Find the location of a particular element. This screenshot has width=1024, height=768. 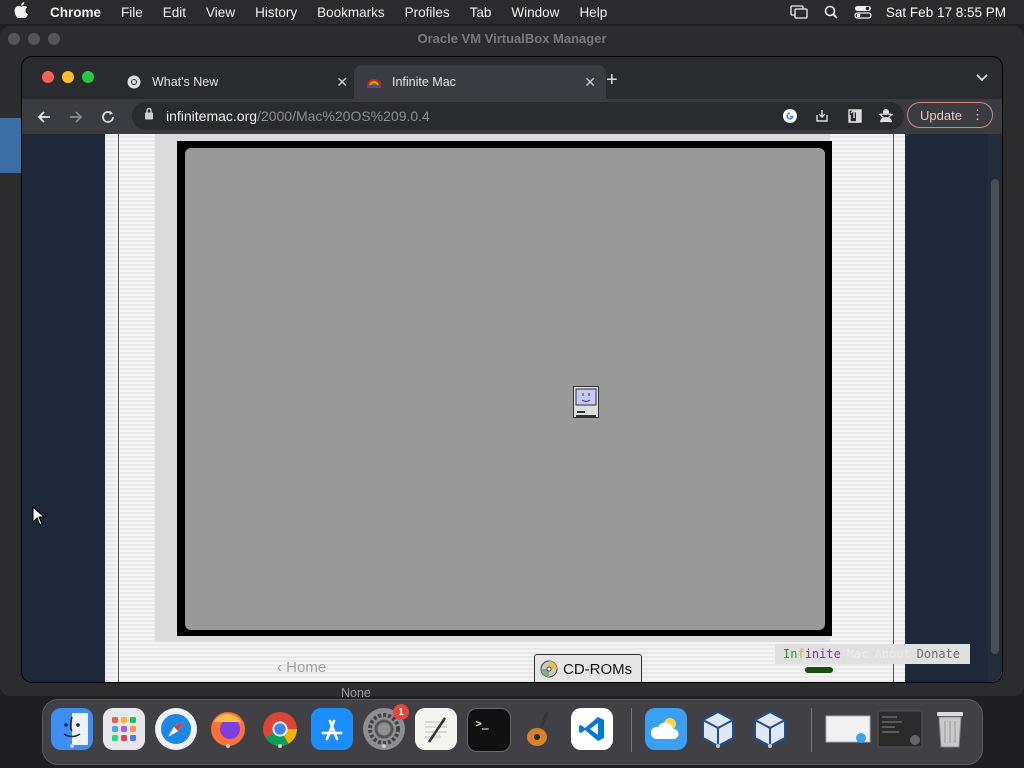

window-controls is located at coordinates (68, 77).